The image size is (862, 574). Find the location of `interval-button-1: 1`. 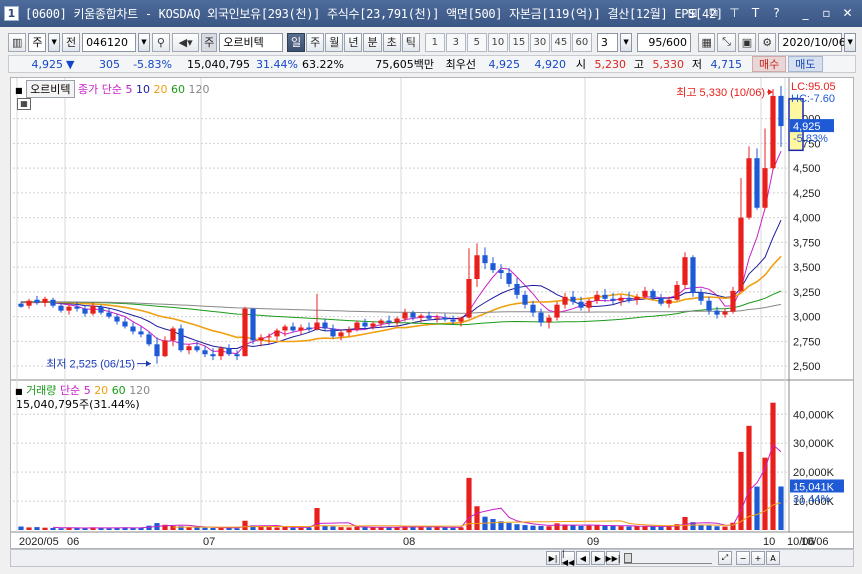

interval-button-1: 1 is located at coordinates (434, 42).